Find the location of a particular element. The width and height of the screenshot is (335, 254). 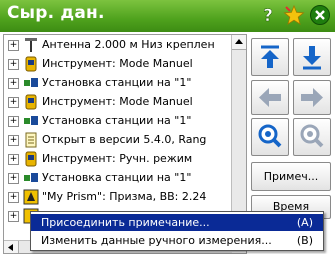

close-icon is located at coordinates (320, 15).